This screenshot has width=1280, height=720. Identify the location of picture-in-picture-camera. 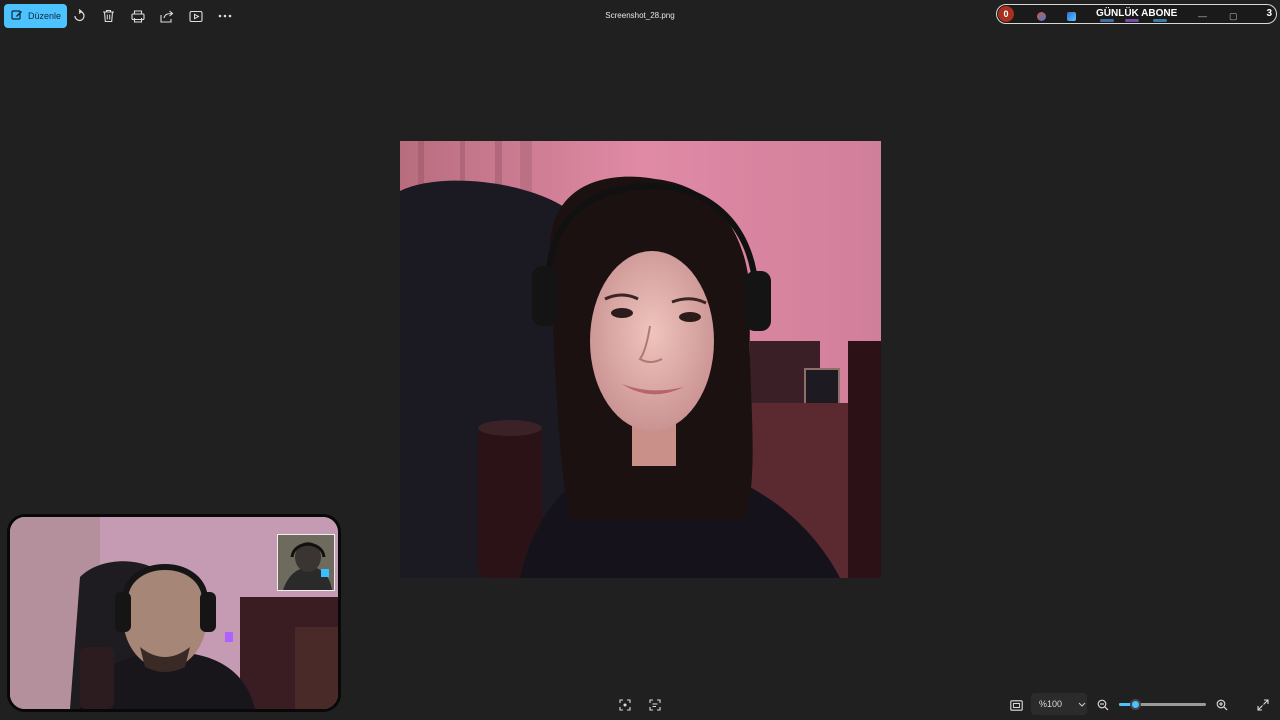
(306, 562).